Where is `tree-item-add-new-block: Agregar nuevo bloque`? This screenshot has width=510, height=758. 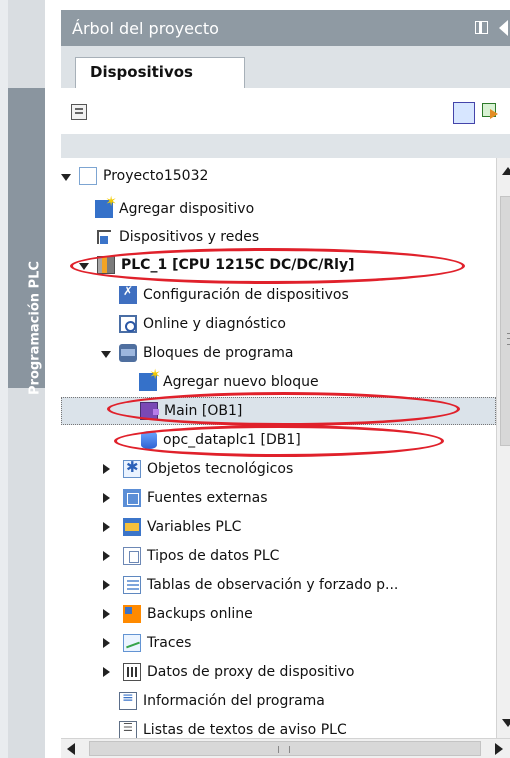 tree-item-add-new-block: Agregar nuevo bloque is located at coordinates (278, 381).